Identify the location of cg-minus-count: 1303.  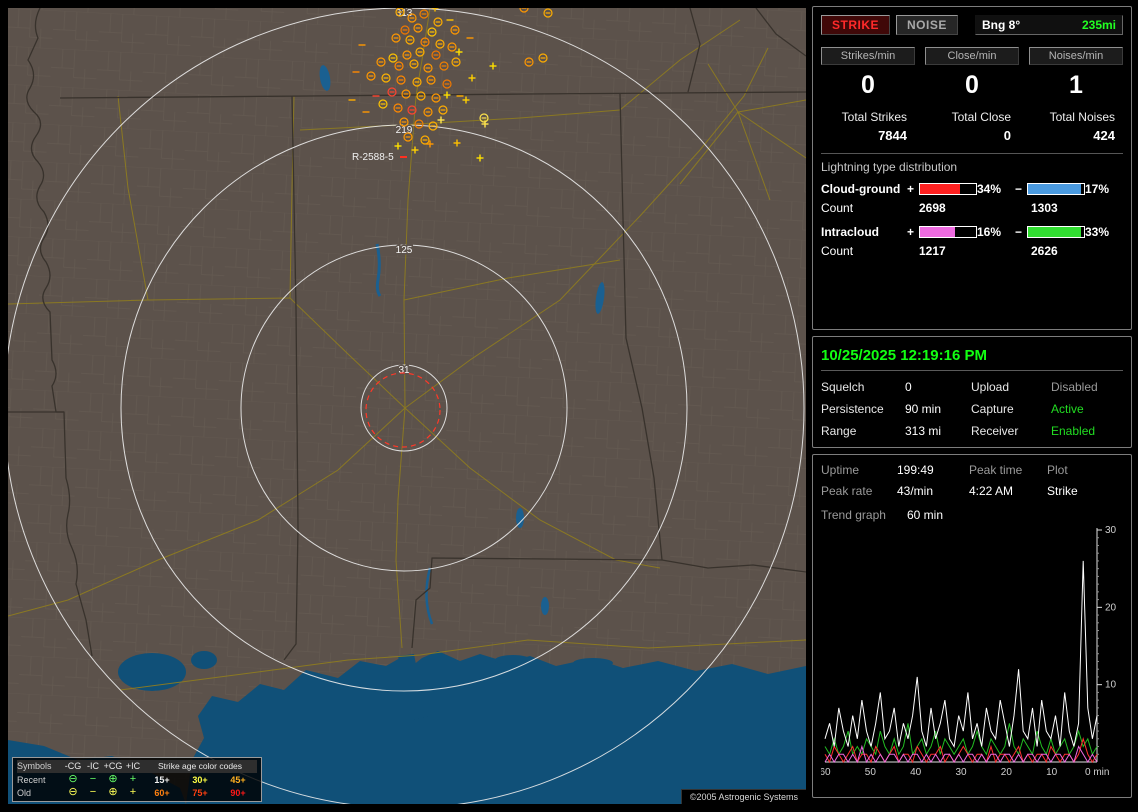
(1044, 208).